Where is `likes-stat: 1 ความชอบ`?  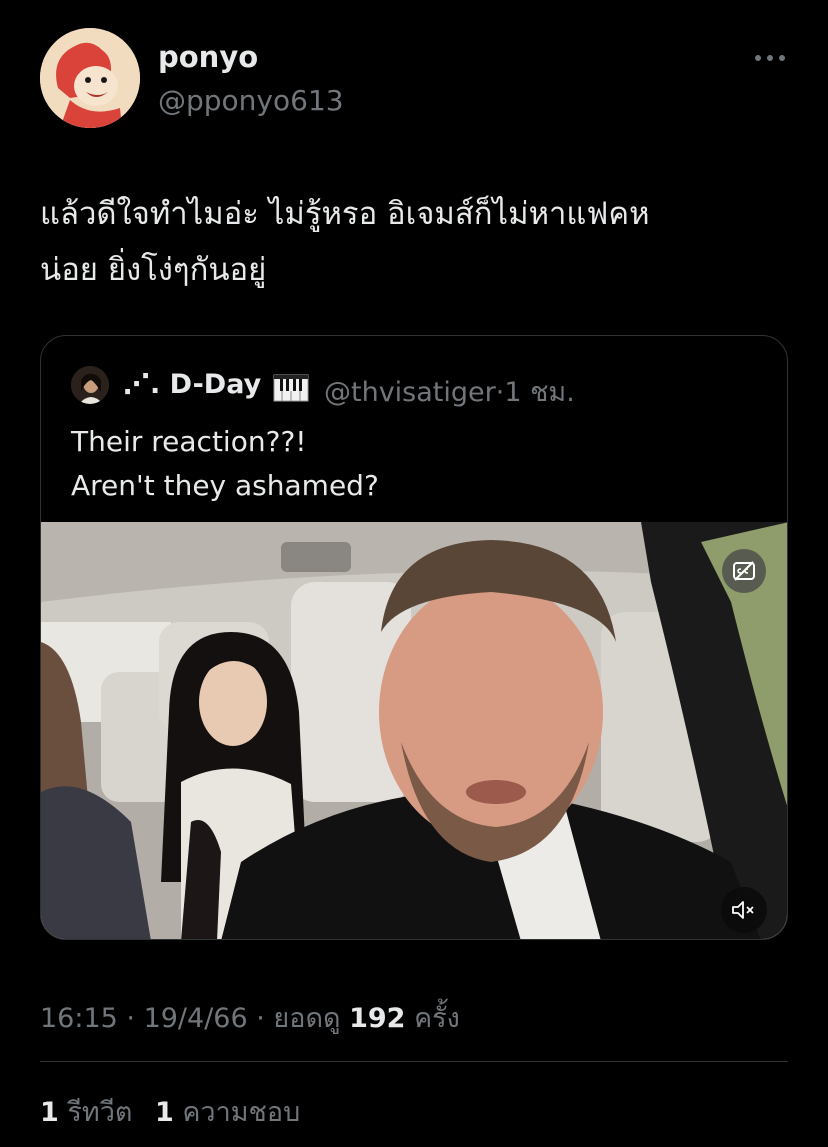
likes-stat: 1 ความชอบ is located at coordinates (227, 1112).